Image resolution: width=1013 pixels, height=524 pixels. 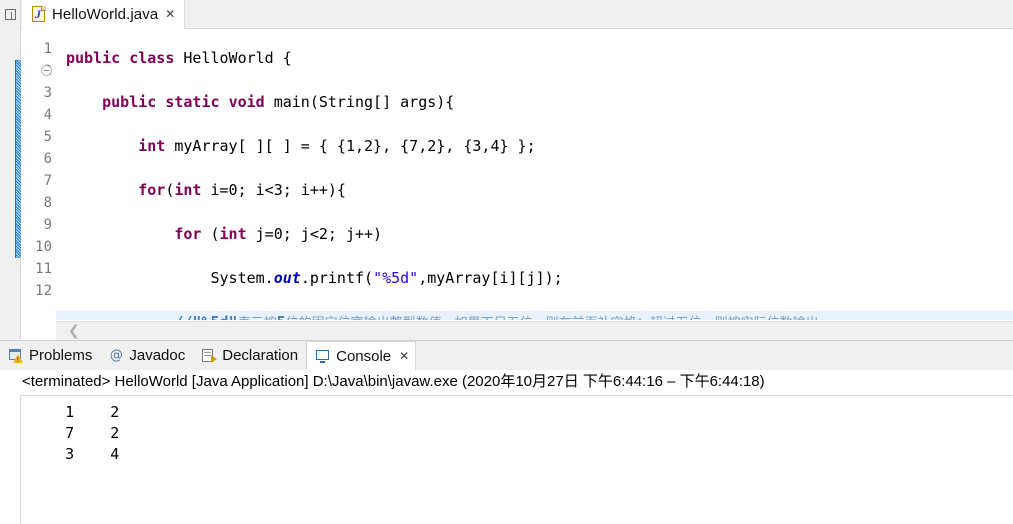 What do you see at coordinates (47, 115) in the screenshot?
I see `line-number: 4` at bounding box center [47, 115].